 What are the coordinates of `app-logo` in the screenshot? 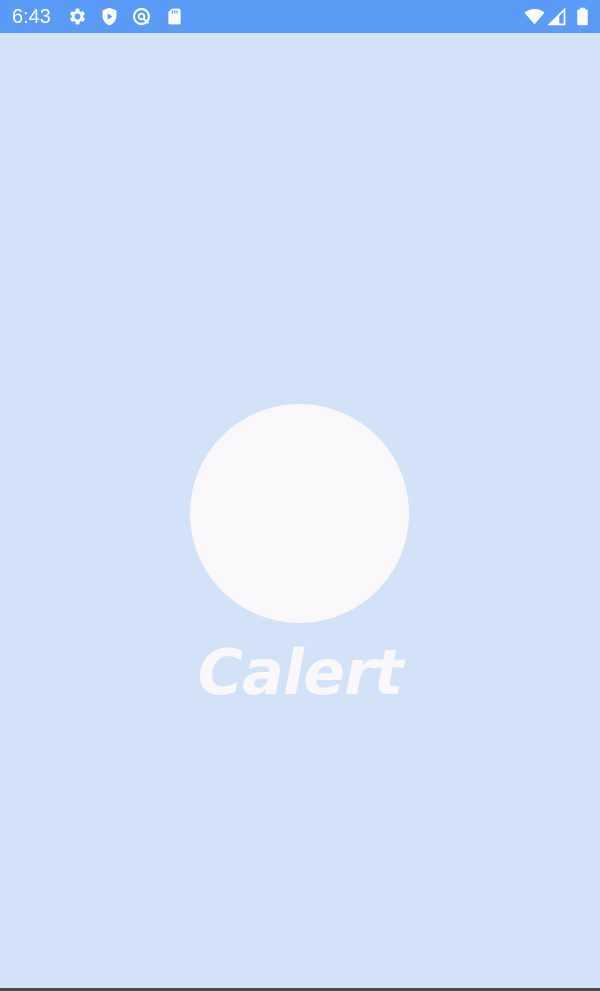 It's located at (299, 513).